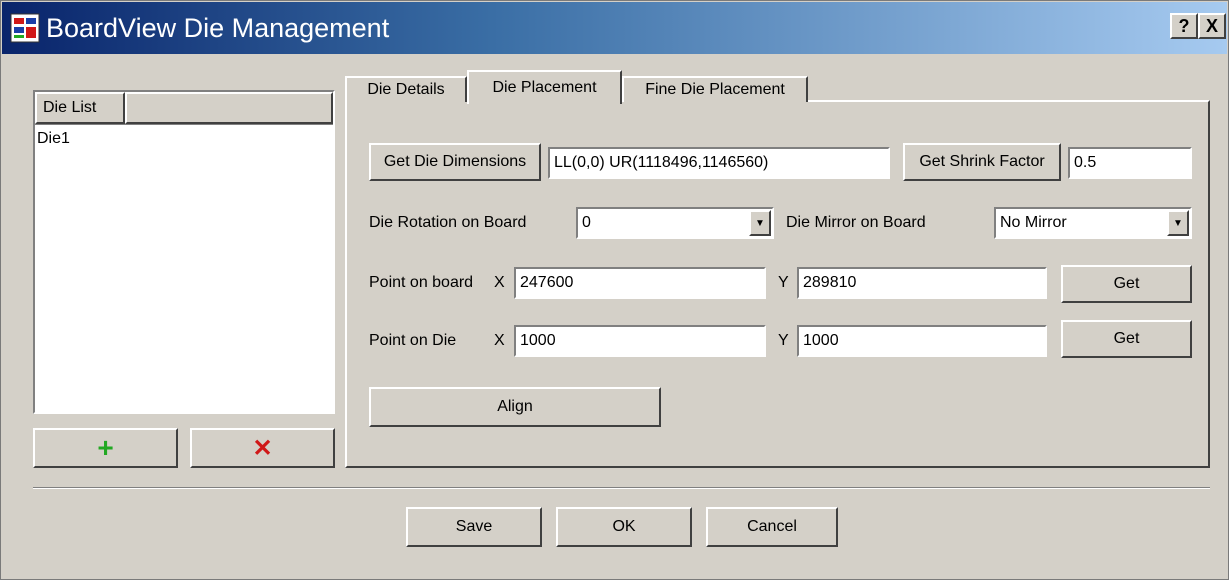 The height and width of the screenshot is (583, 1231). What do you see at coordinates (922, 283) in the screenshot?
I see `board-y-field: 289810` at bounding box center [922, 283].